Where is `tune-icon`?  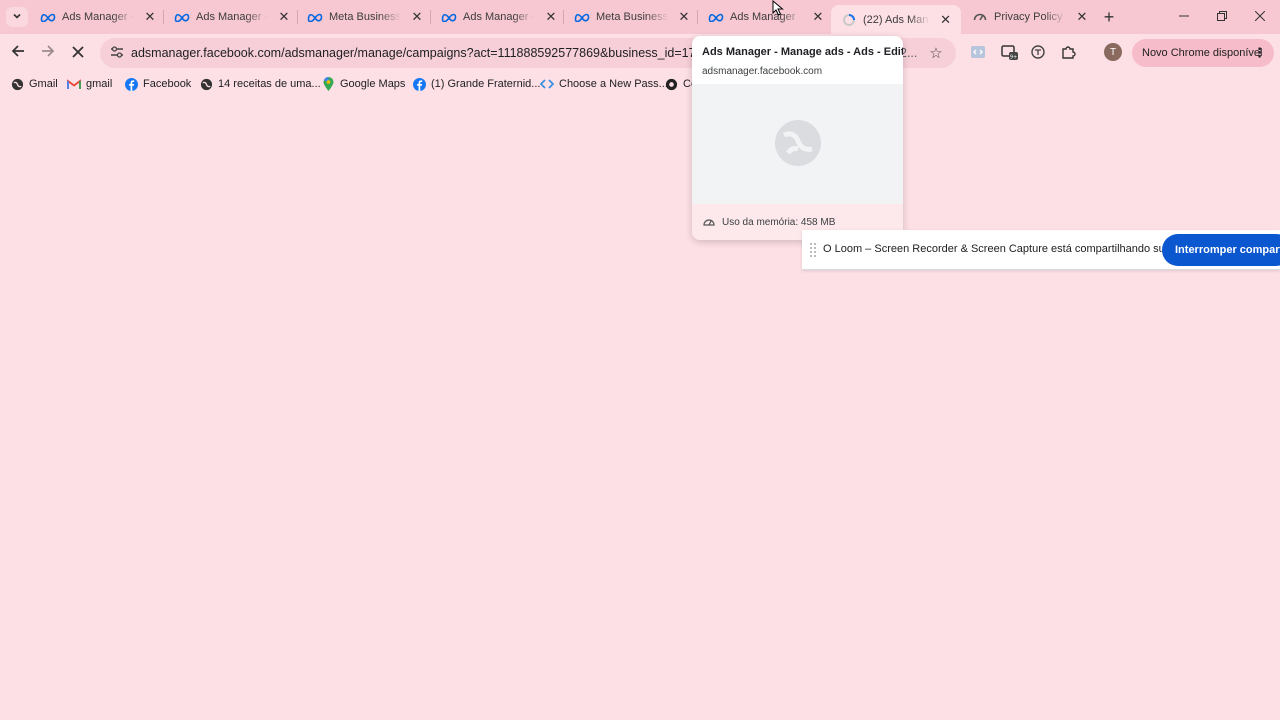 tune-icon is located at coordinates (117, 53).